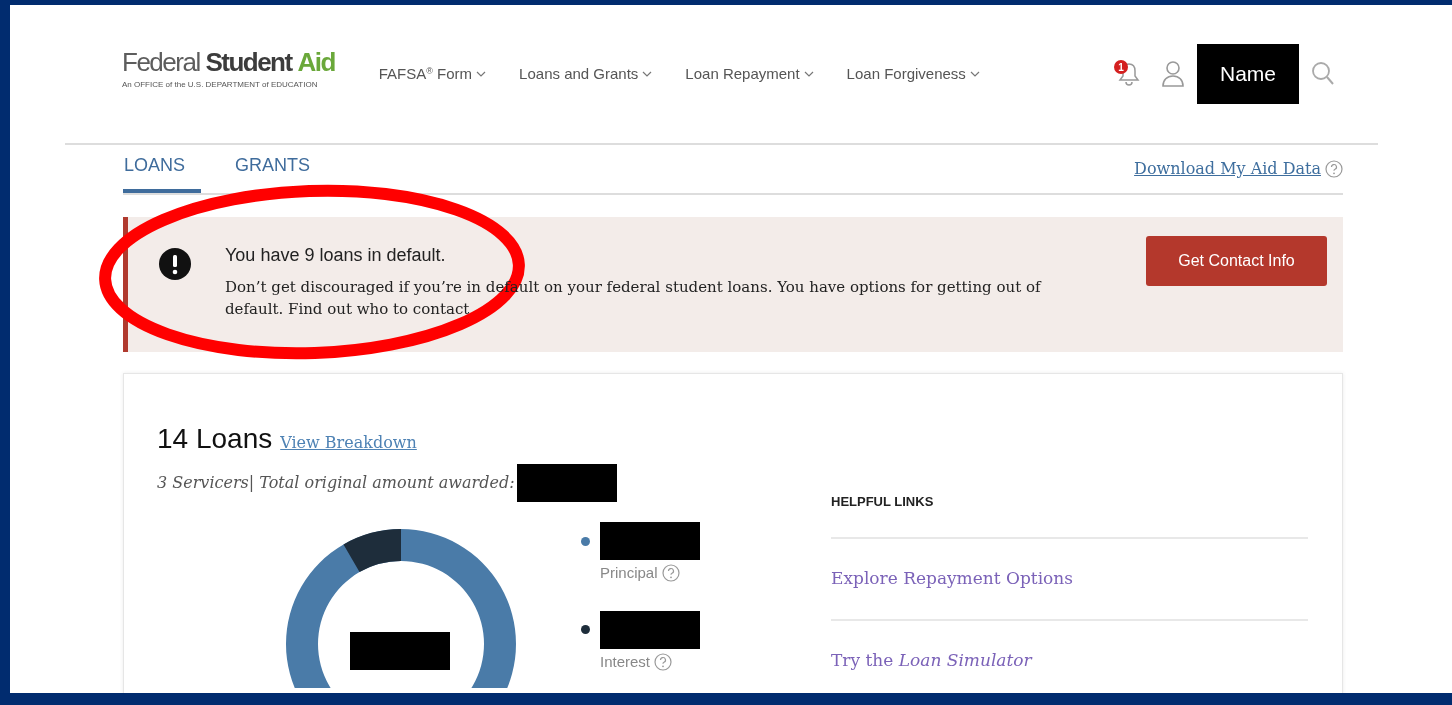  I want to click on helpful-link: Try the Loan Simulator, so click(931, 661).